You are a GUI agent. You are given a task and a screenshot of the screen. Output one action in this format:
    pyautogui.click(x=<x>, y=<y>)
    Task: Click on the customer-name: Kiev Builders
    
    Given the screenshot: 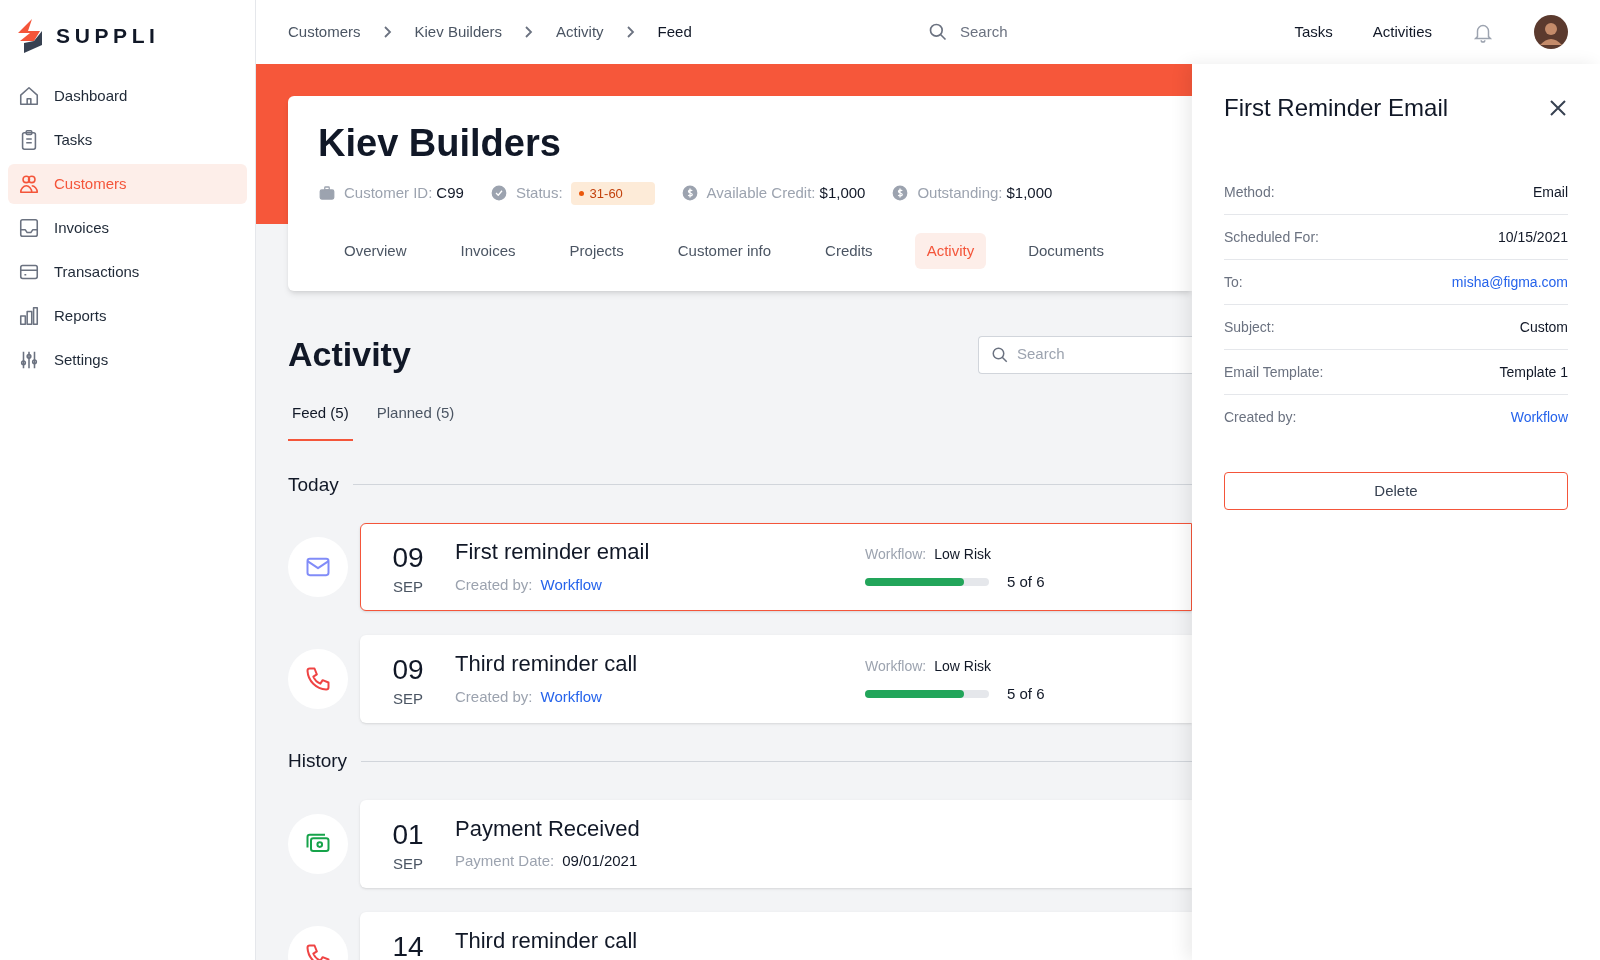 What is the action you would take?
    pyautogui.click(x=440, y=143)
    